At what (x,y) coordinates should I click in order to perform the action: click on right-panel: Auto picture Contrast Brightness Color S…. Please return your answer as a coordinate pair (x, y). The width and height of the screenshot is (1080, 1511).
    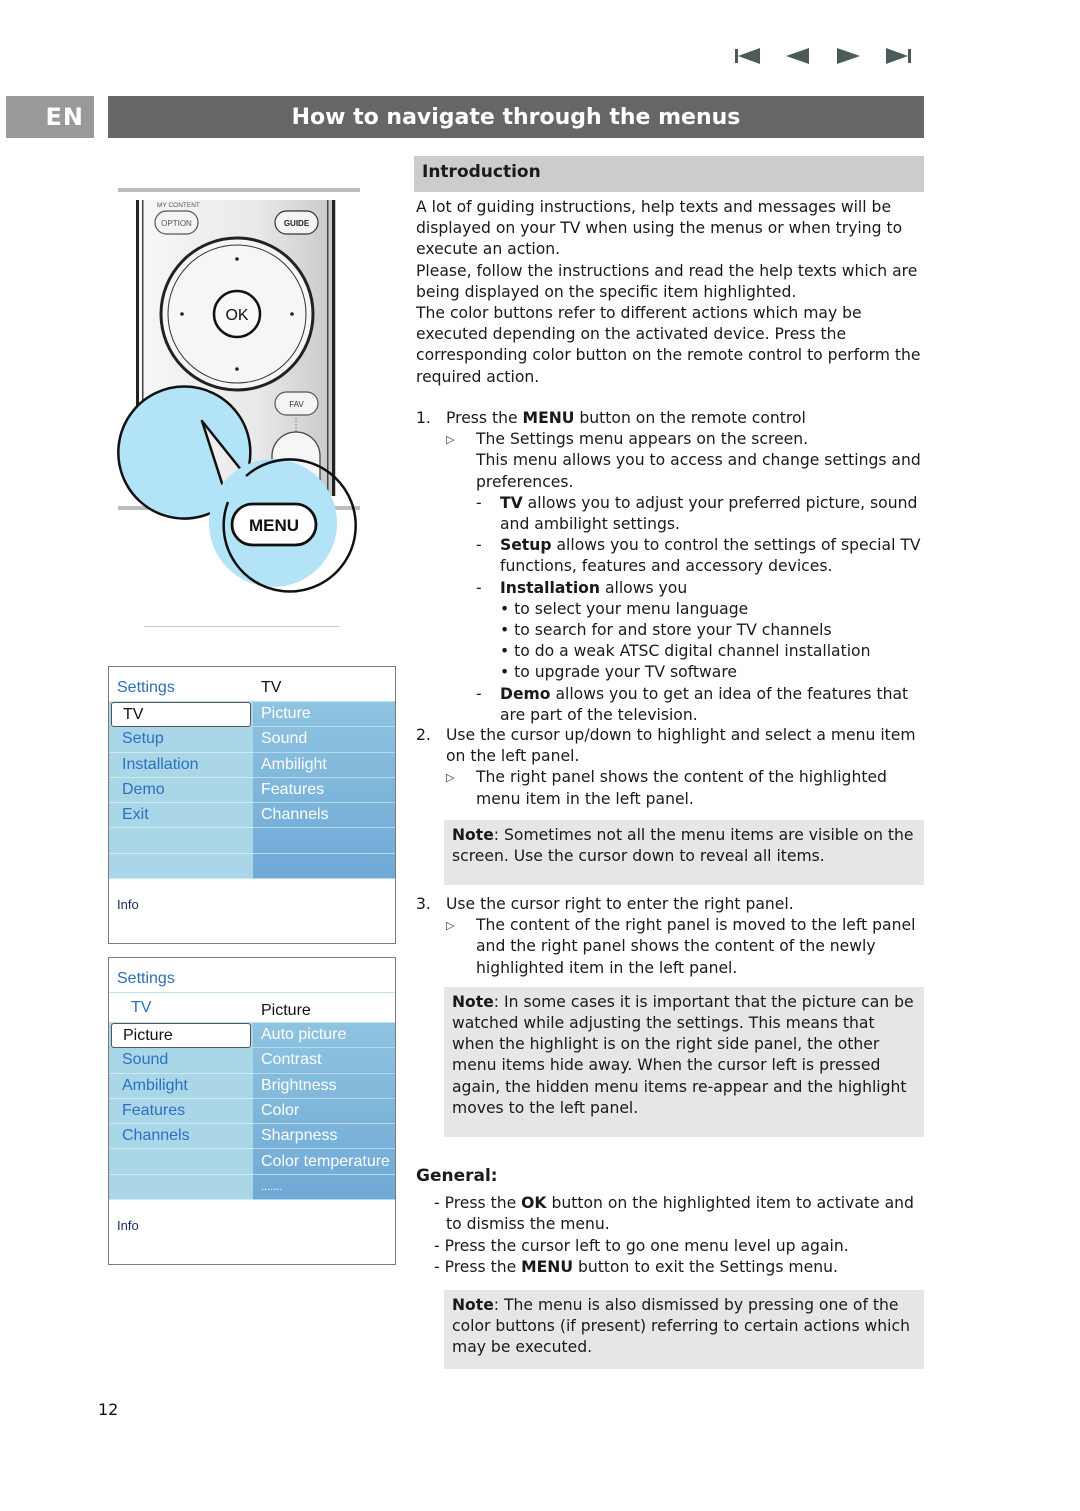
    Looking at the image, I should click on (324, 1112).